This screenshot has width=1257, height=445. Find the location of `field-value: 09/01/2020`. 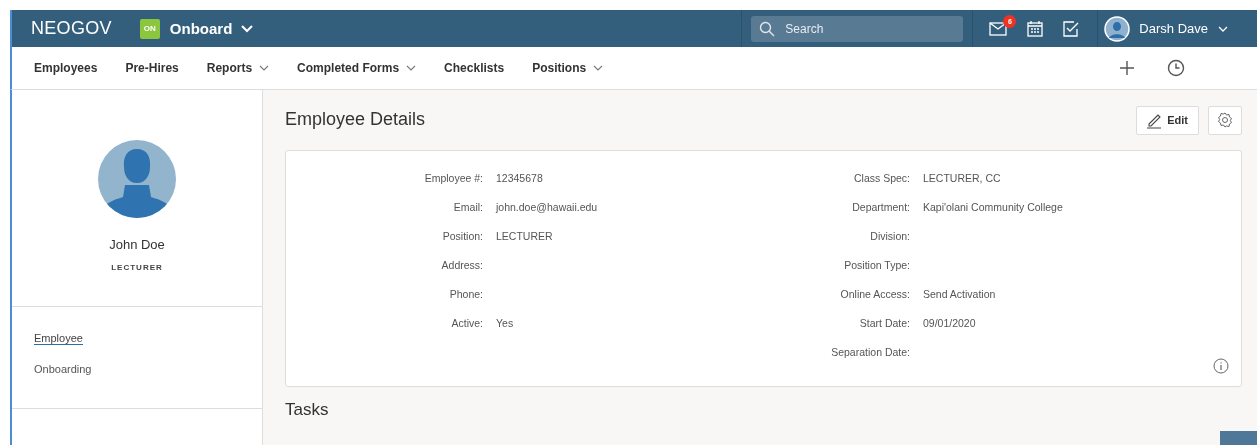

field-value: 09/01/2020 is located at coordinates (949, 324).